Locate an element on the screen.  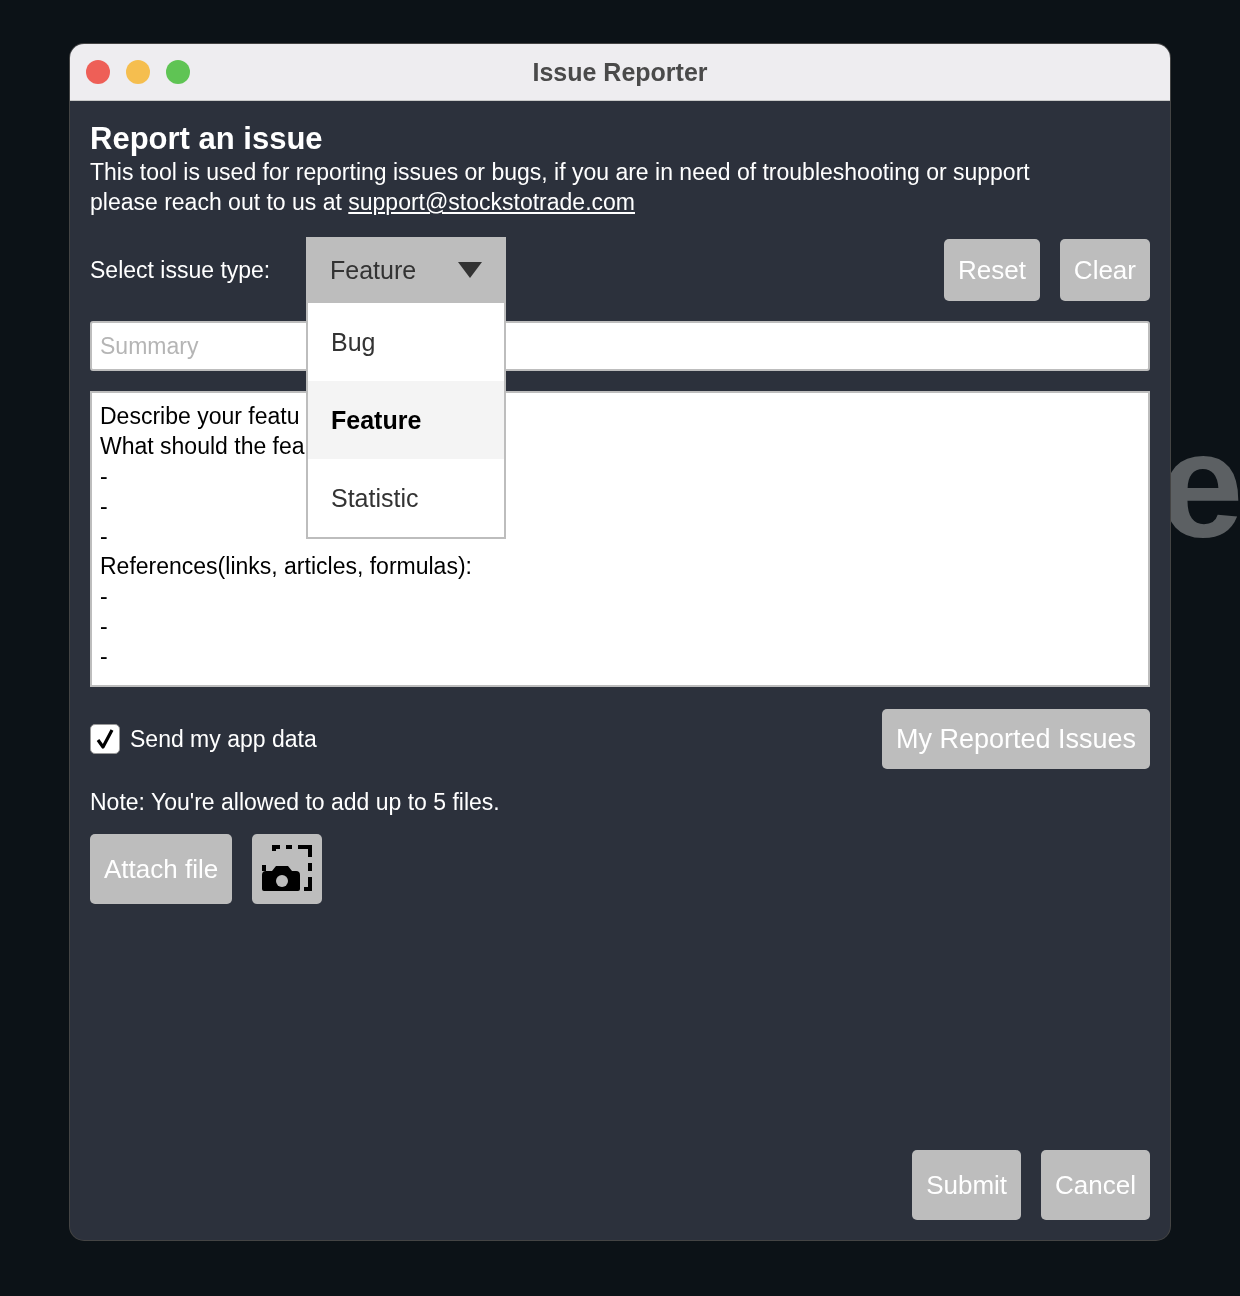
zoom-icon is located at coordinates (178, 72).